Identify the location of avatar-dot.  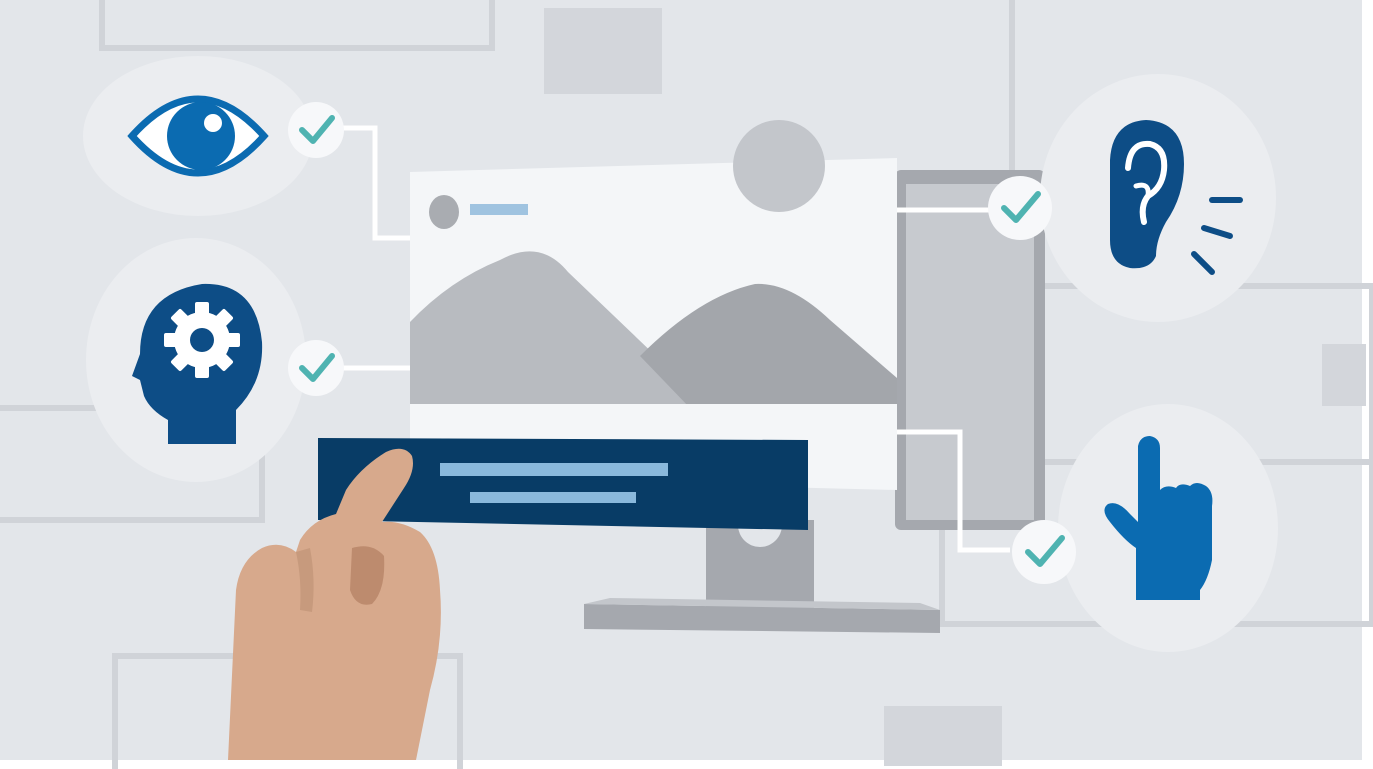
(444, 212).